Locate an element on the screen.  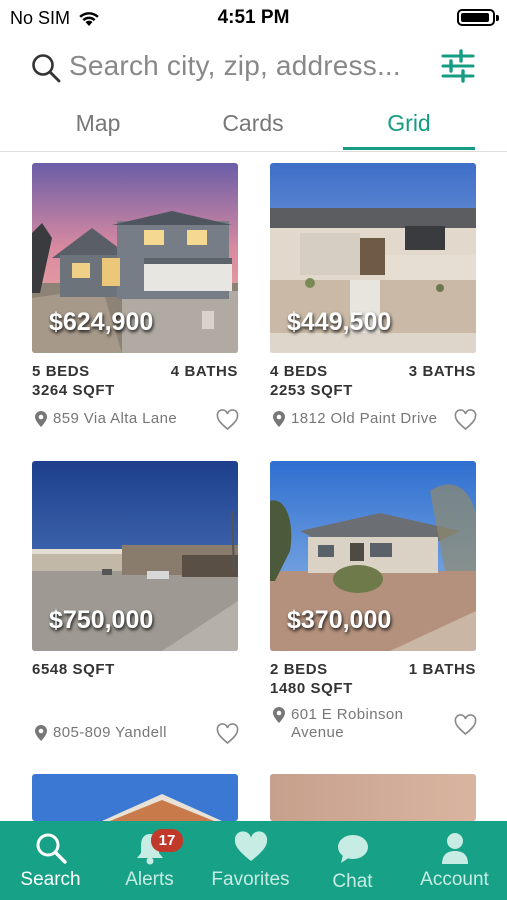
listing-address: 859 Via Alta Lane is located at coordinates (115, 418).